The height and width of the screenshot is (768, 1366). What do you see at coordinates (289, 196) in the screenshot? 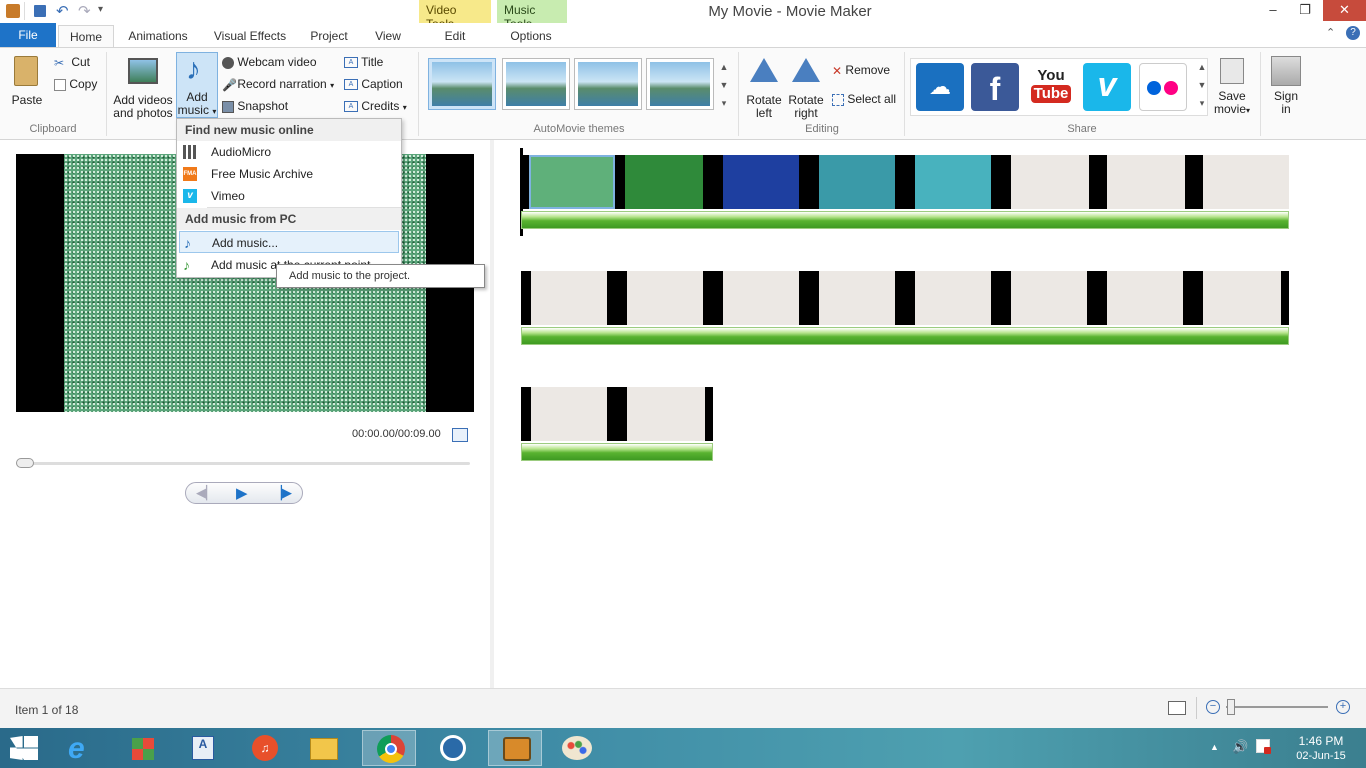
I see `menu-item-vimeo: v Vimeo` at bounding box center [289, 196].